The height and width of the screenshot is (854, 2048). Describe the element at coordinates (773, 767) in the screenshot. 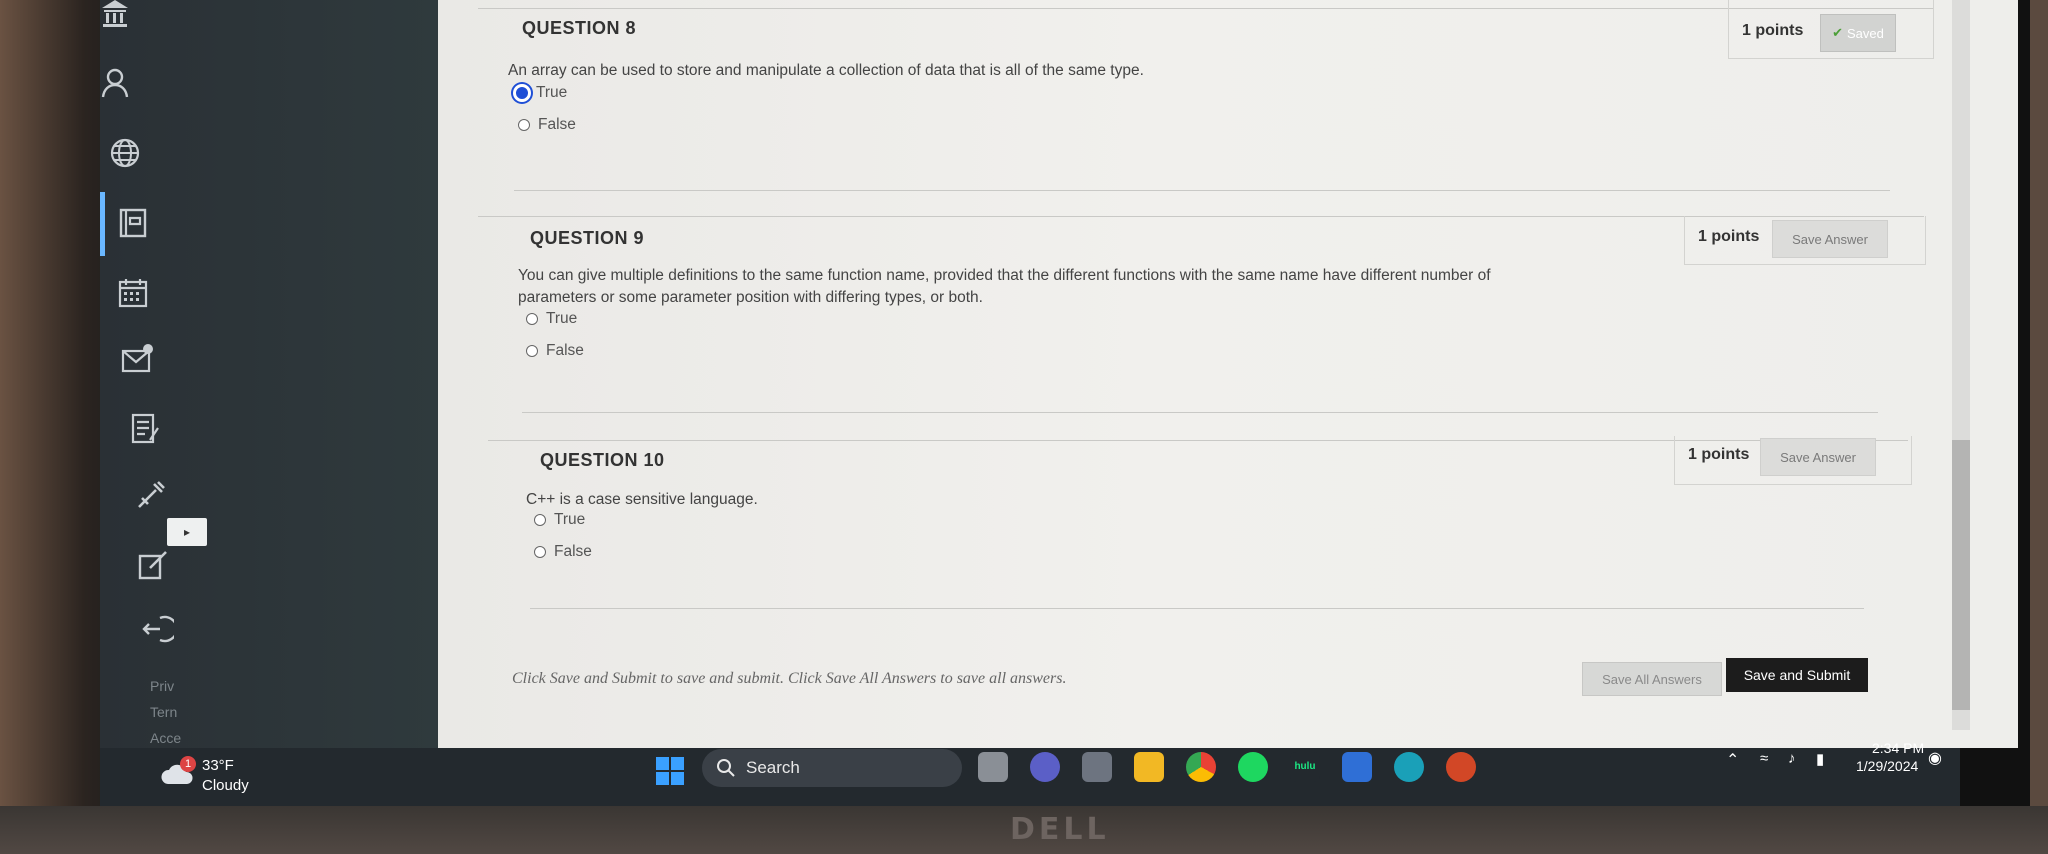

I see `search-label: Search` at that location.